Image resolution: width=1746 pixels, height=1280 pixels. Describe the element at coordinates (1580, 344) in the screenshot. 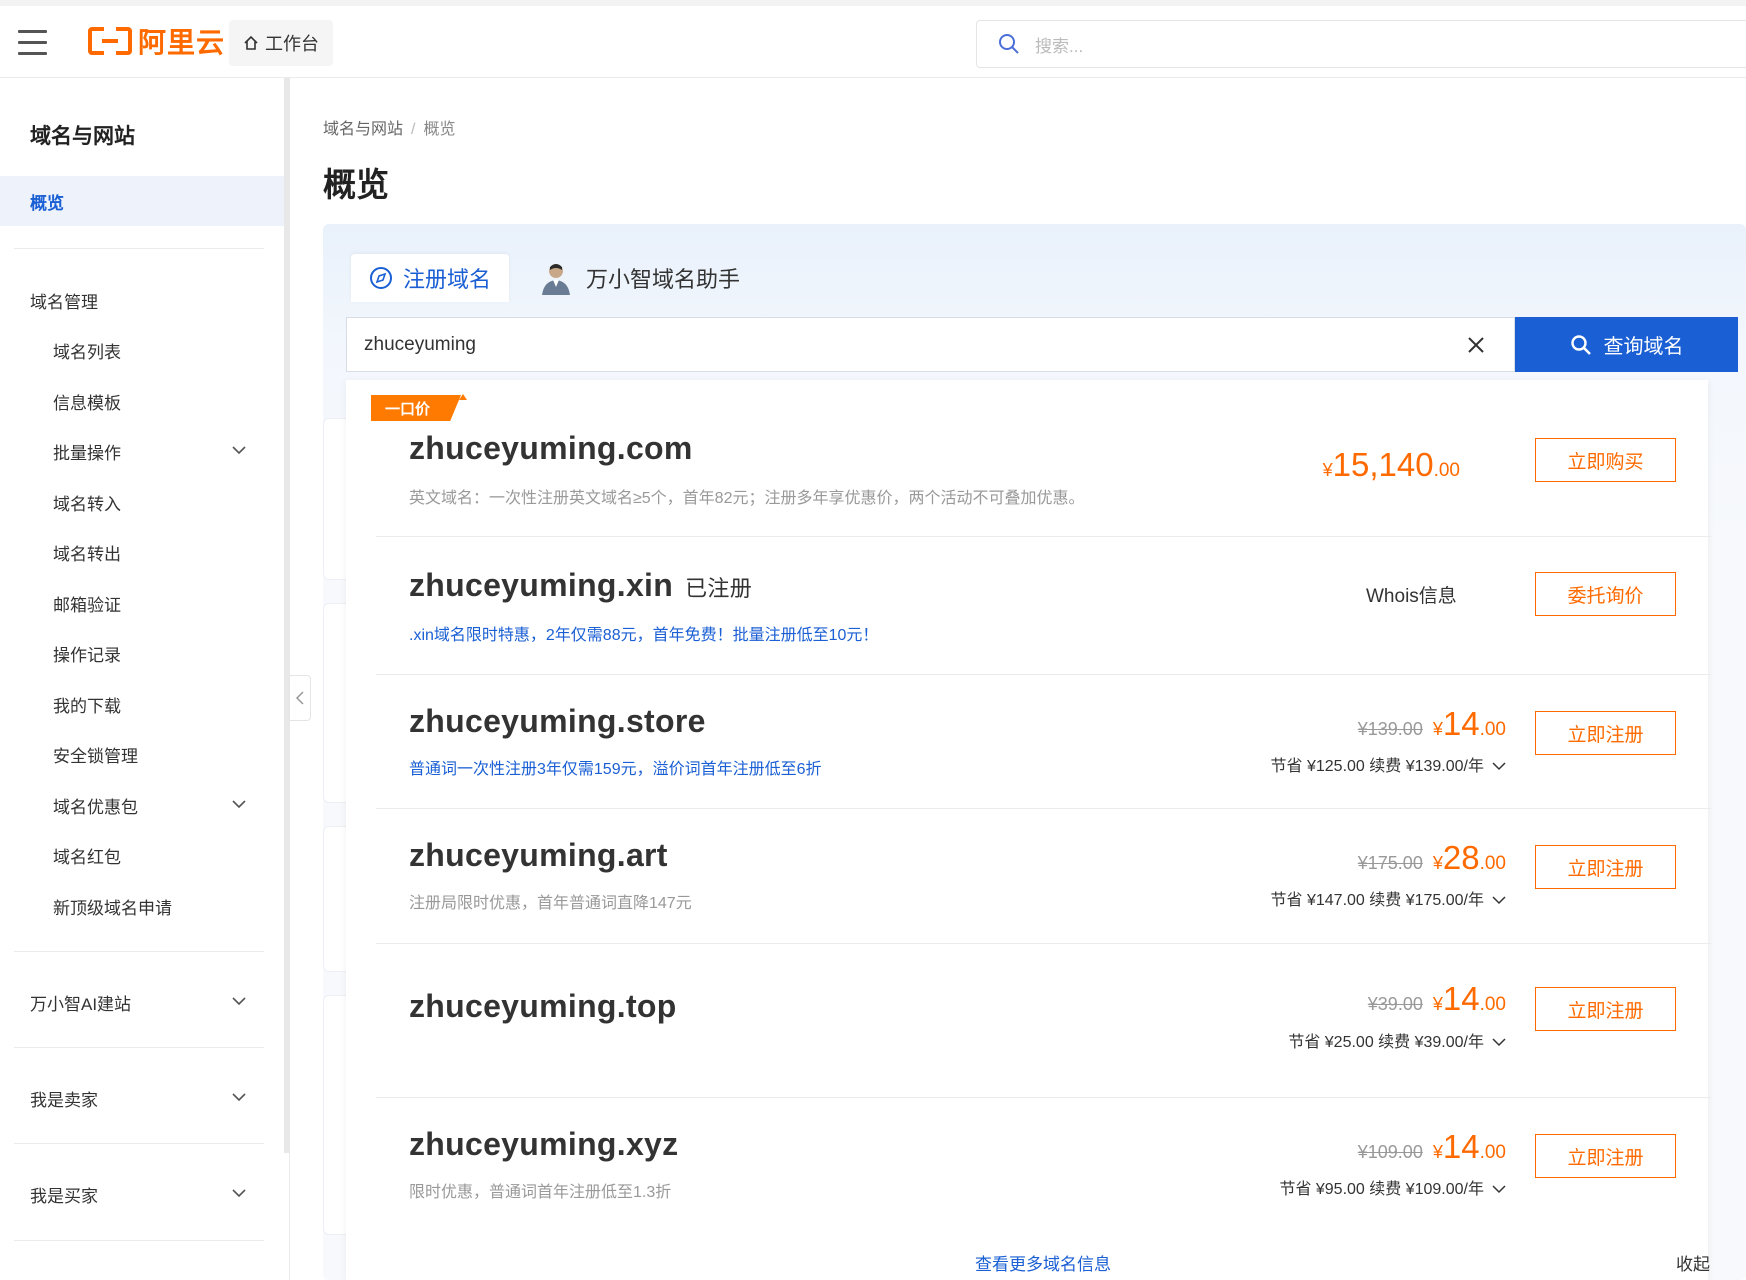

I see `search-icon` at that location.